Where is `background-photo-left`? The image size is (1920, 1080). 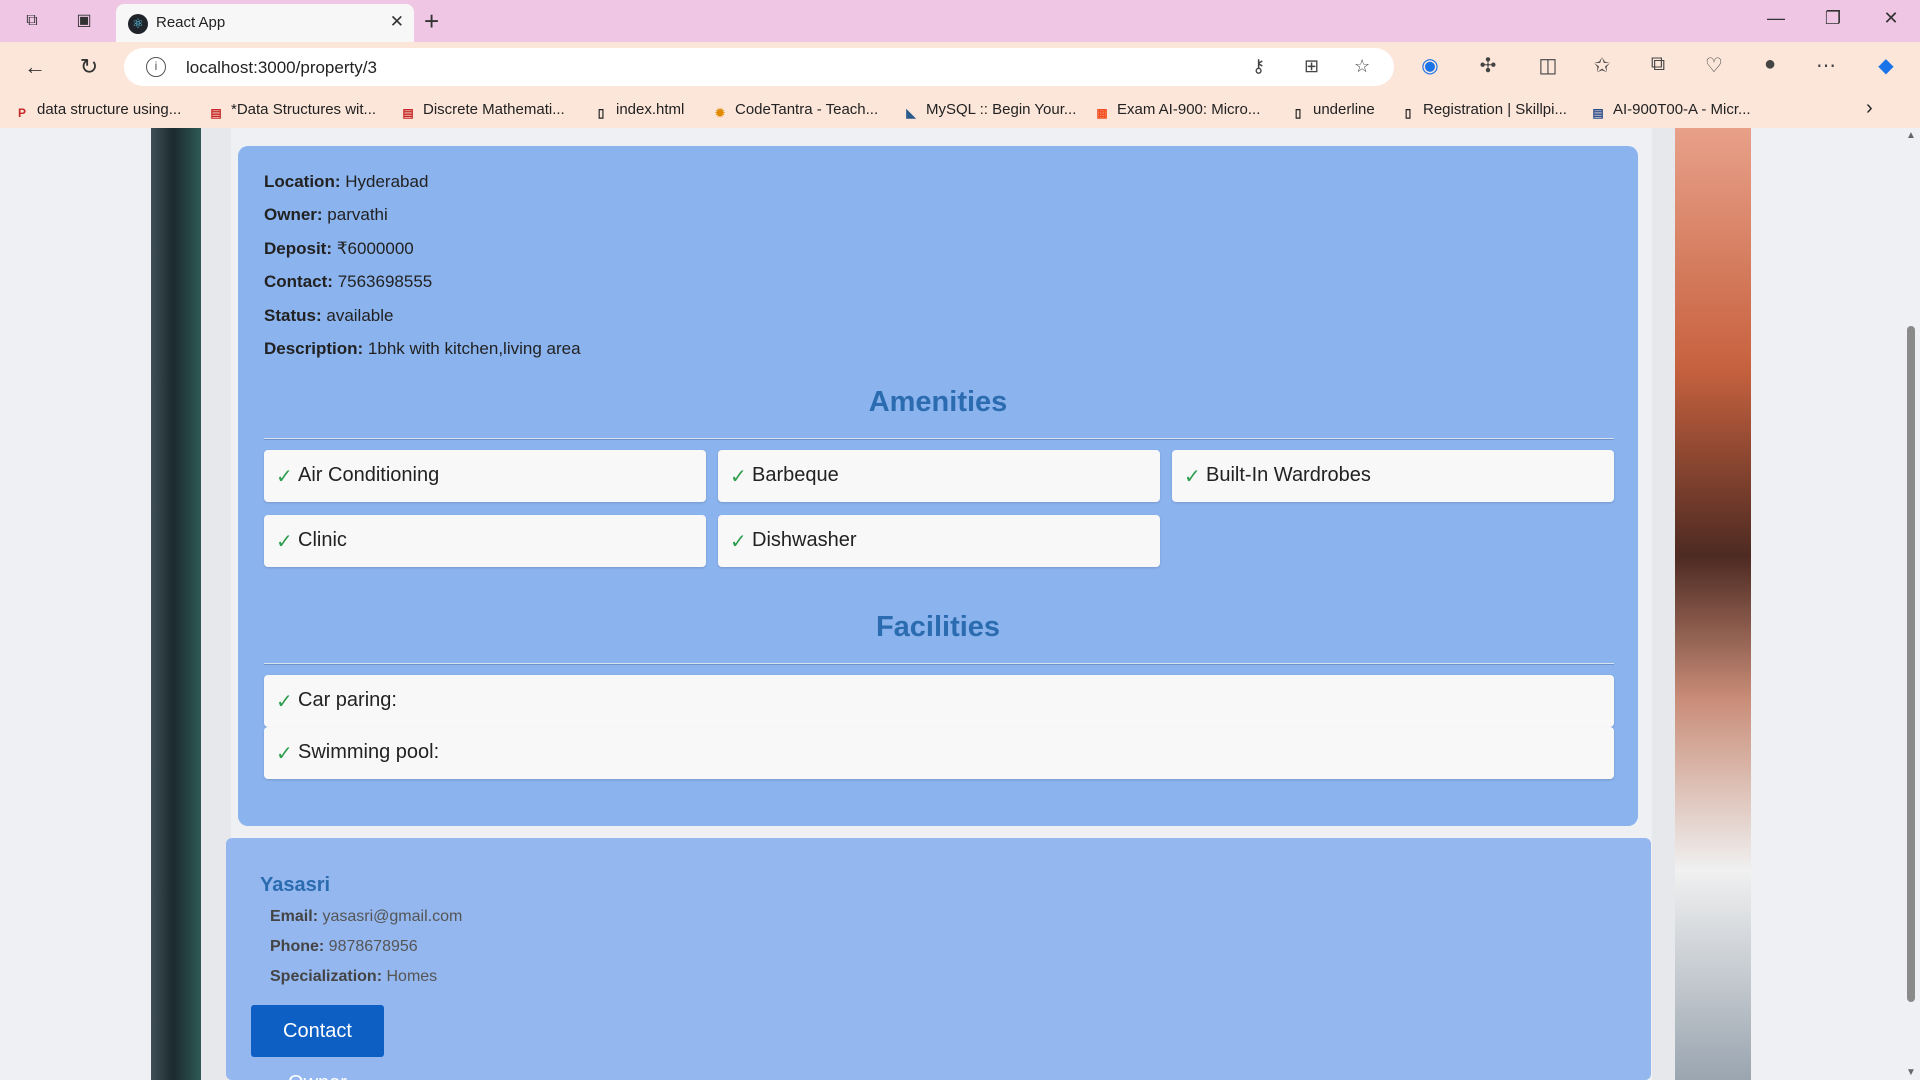
background-photo-left is located at coordinates (176, 604).